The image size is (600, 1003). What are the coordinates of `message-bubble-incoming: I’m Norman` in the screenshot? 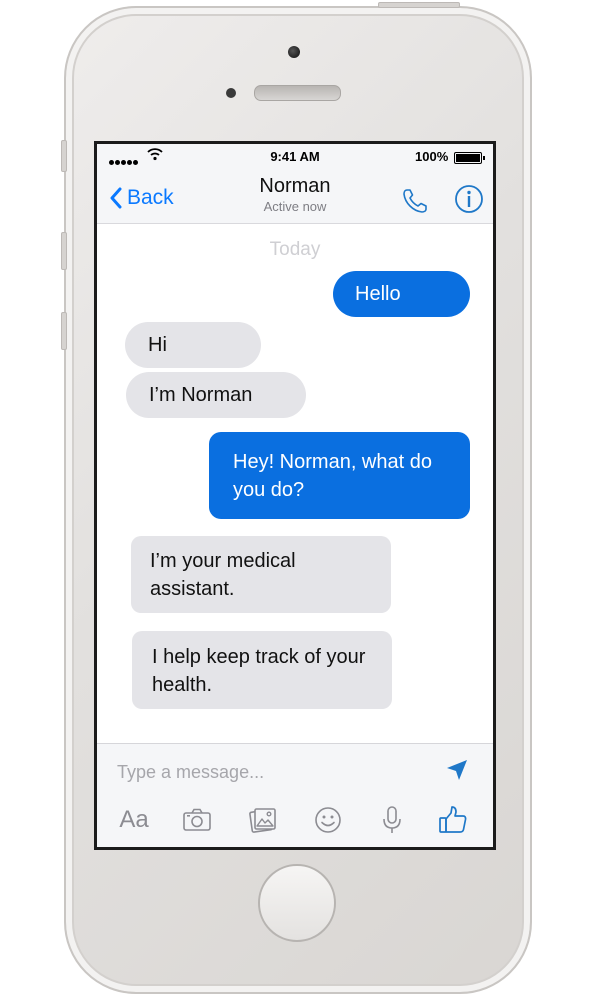 It's located at (216, 395).